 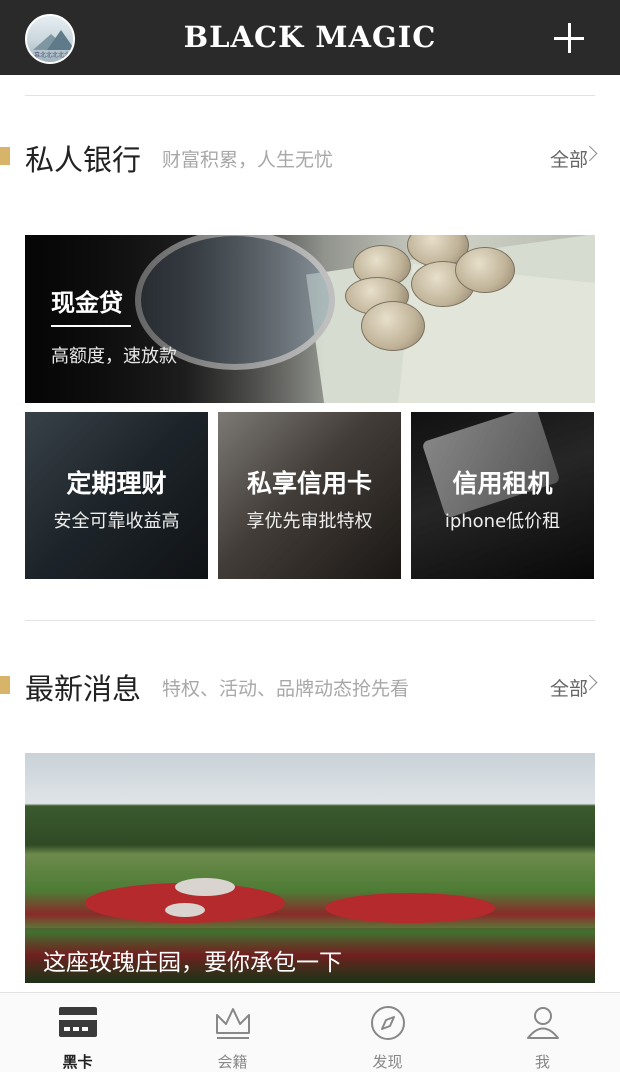 I want to click on tab-me: 我, so click(x=542, y=1032).